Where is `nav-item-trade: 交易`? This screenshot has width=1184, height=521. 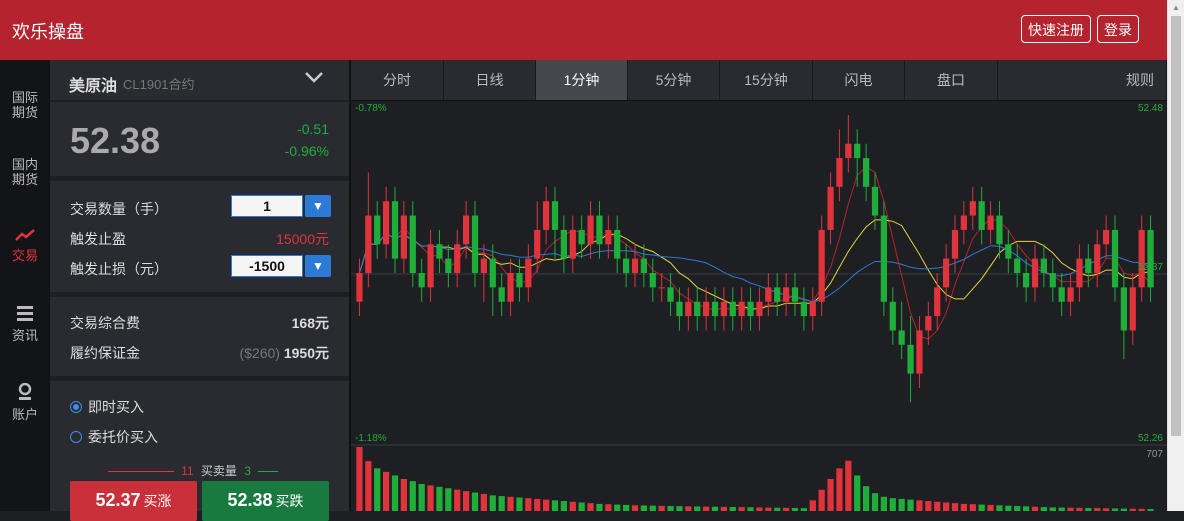 nav-item-trade: 交易 is located at coordinates (25, 244).